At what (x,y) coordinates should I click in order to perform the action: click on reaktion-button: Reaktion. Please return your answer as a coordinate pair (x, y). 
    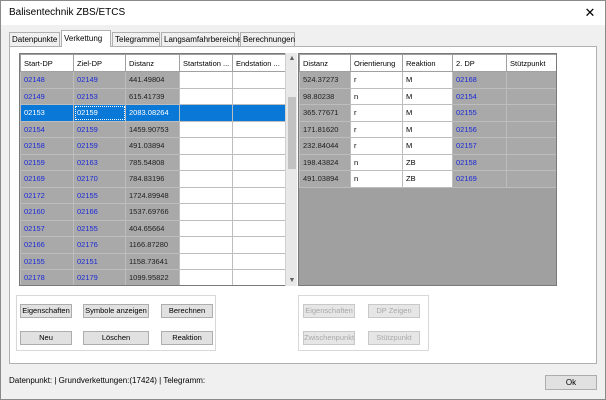
    Looking at the image, I should click on (187, 338).